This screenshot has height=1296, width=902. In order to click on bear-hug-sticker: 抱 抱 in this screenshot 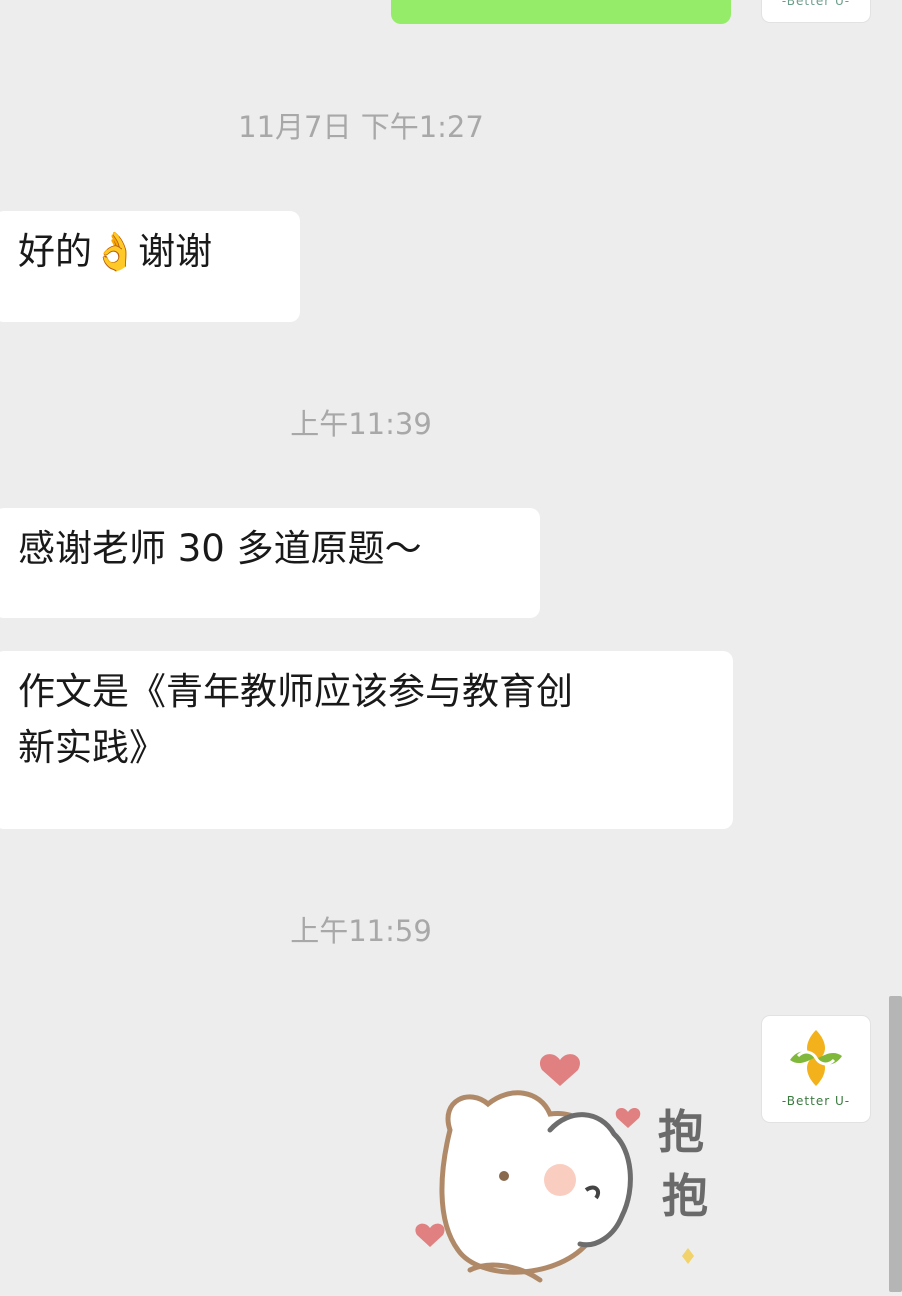, I will do `click(570, 1161)`.